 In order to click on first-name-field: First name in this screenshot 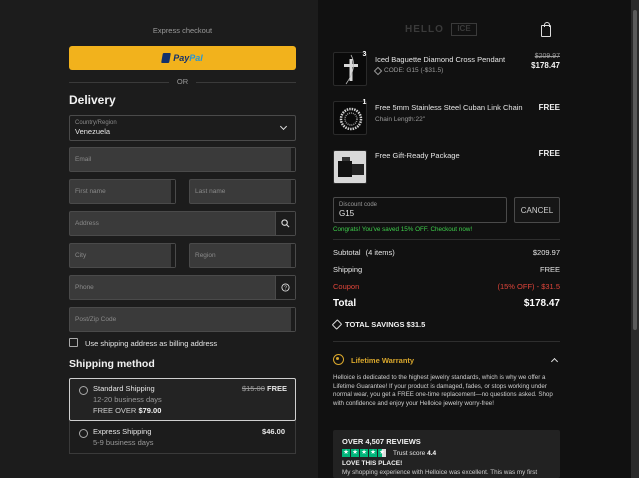, I will do `click(122, 191)`.